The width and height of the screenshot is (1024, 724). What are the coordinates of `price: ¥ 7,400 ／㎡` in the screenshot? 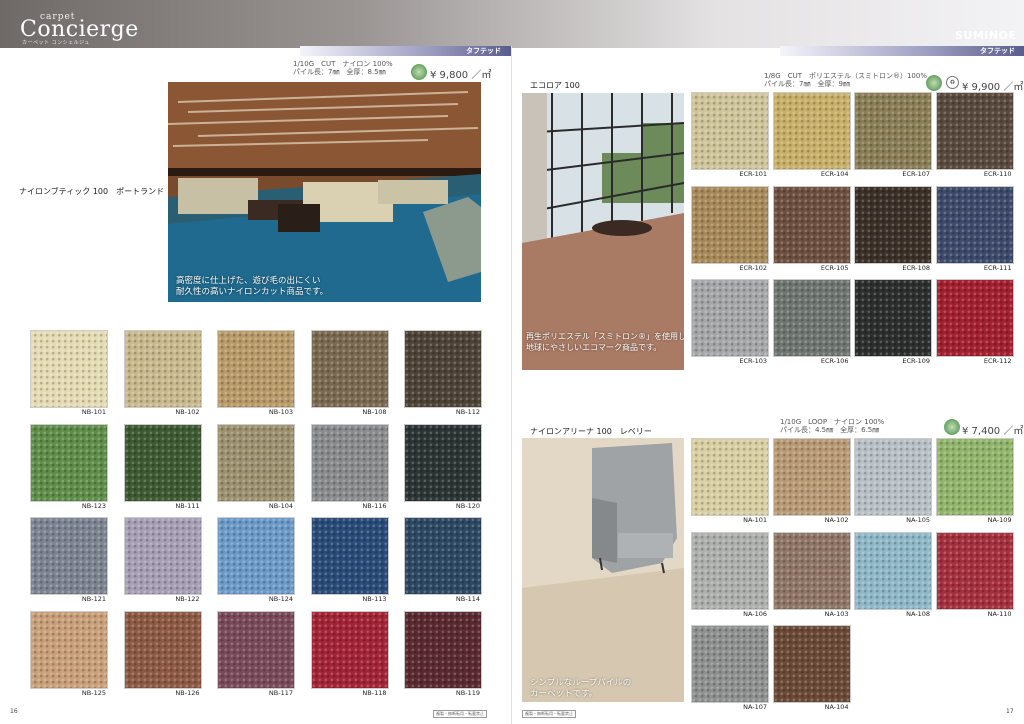 It's located at (993, 431).